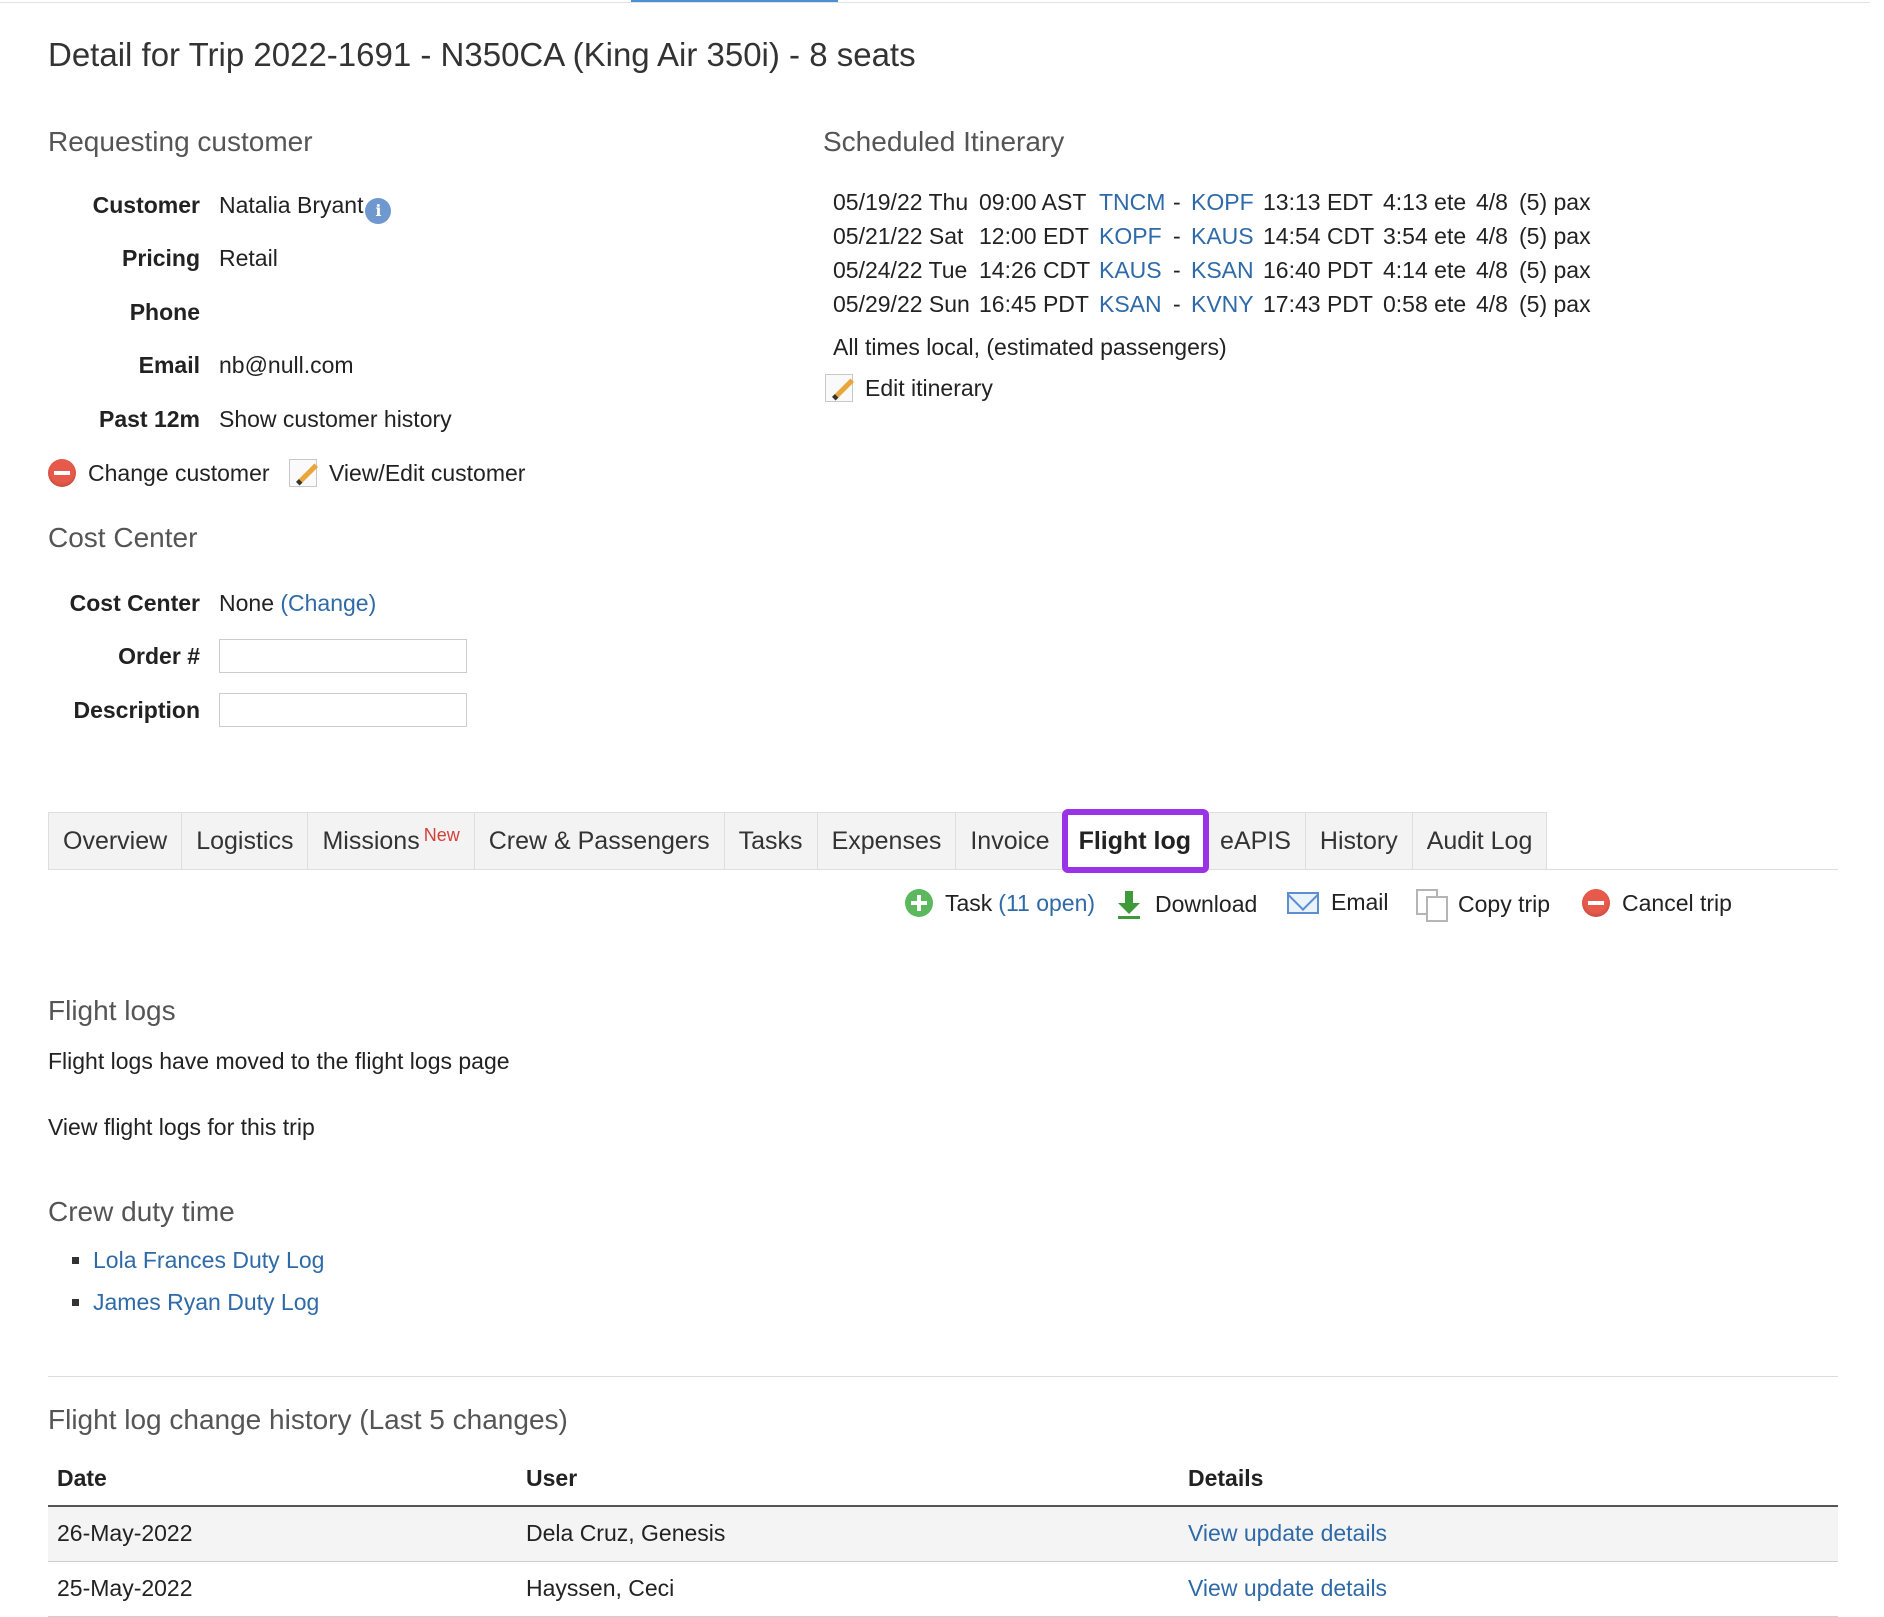  Describe the element at coordinates (407, 473) in the screenshot. I see `view-edit-customer-button: View/Edit customer` at that location.